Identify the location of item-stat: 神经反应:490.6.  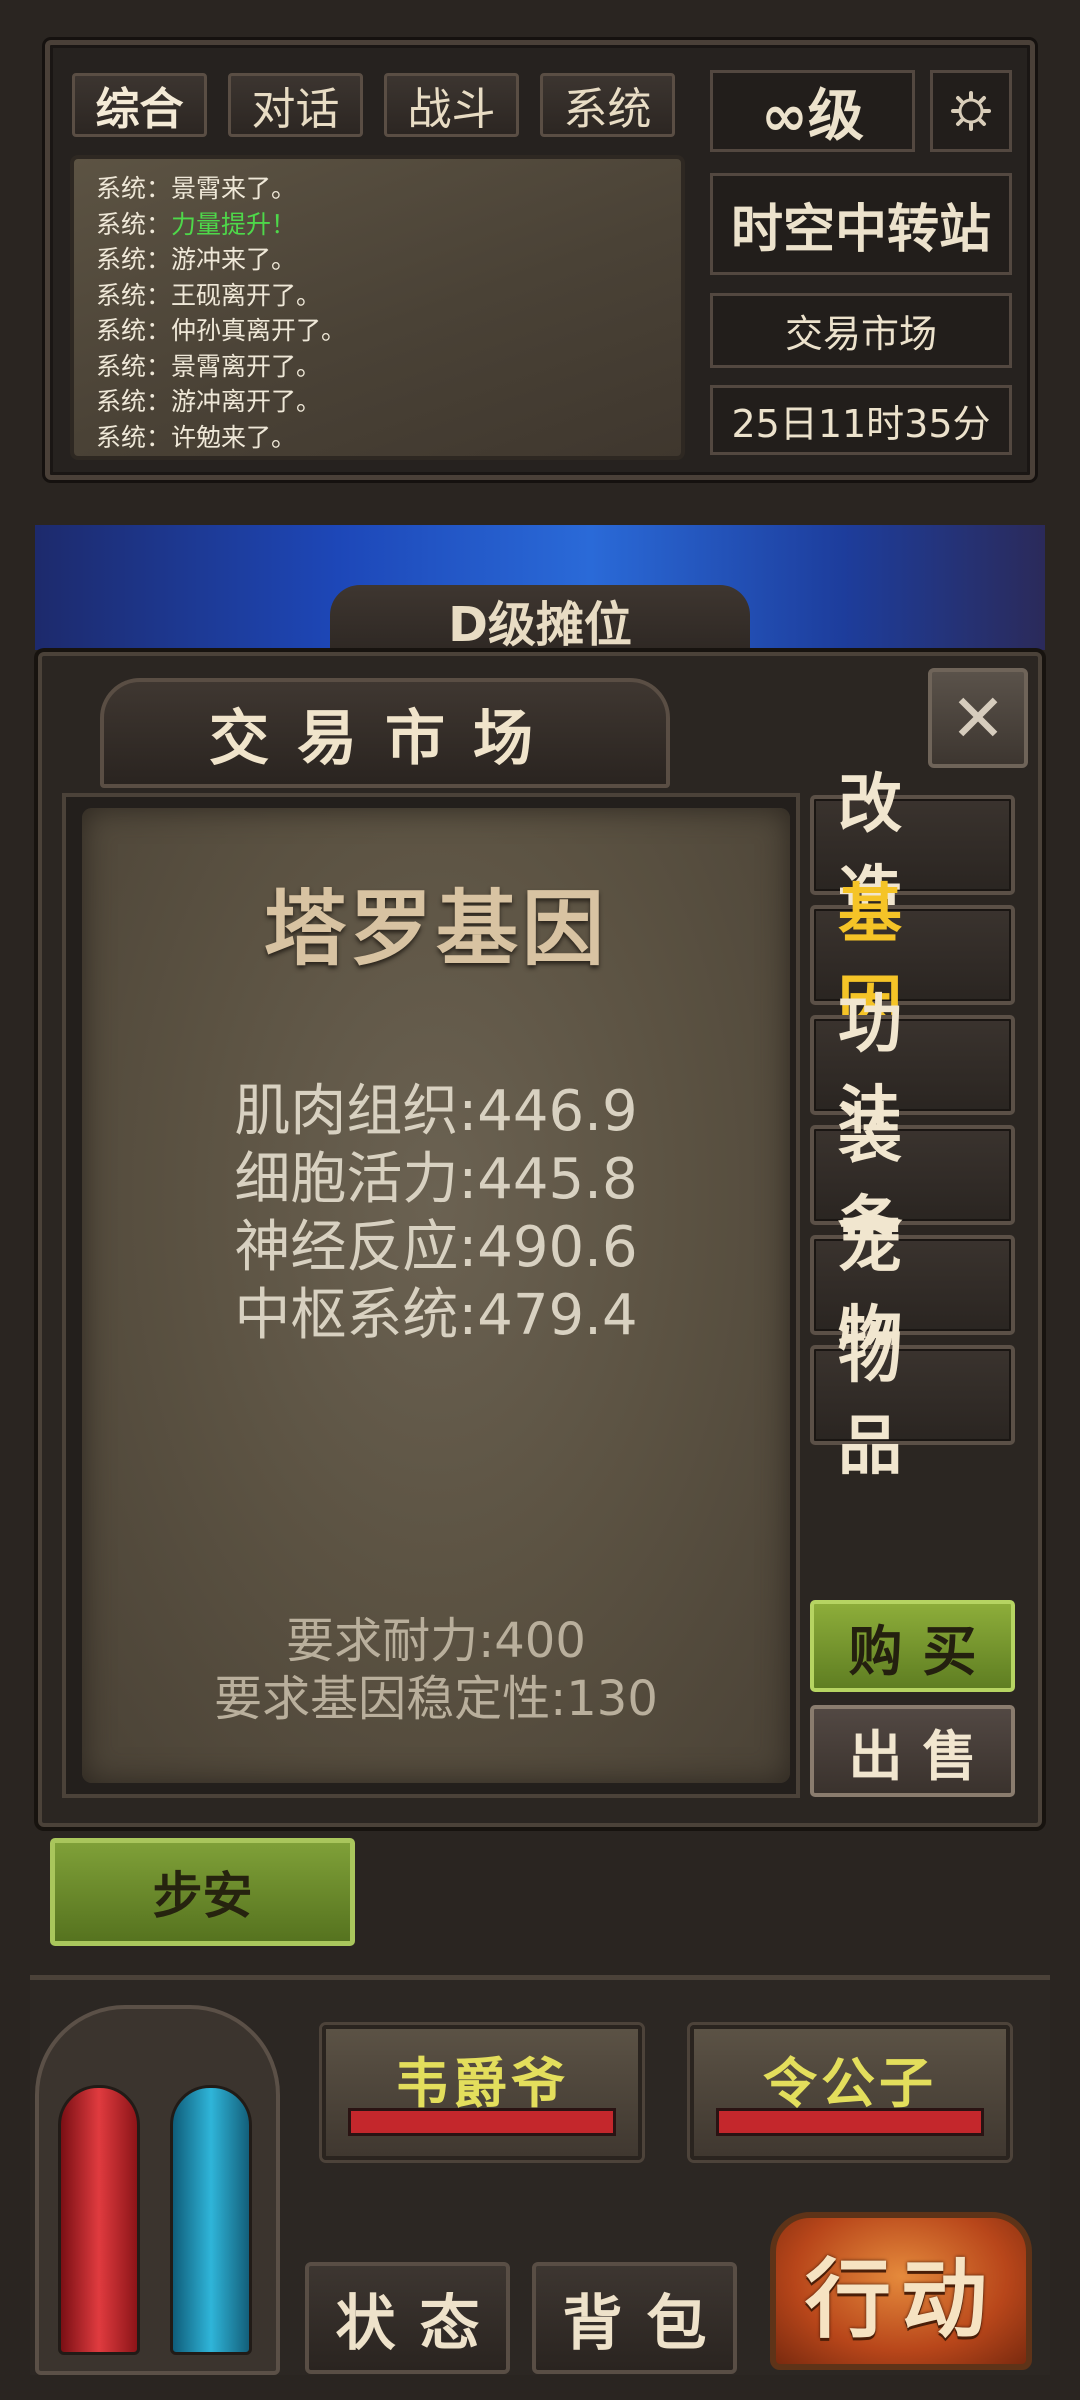
(436, 1247).